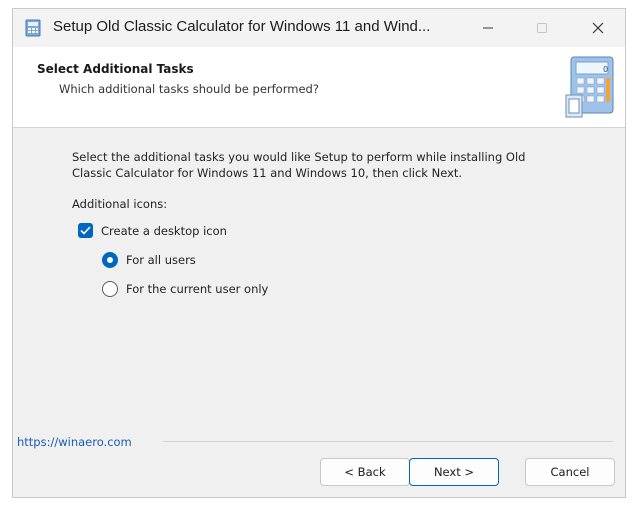 The width and height of the screenshot is (636, 506). I want to click on maximize-button, so click(542, 28).